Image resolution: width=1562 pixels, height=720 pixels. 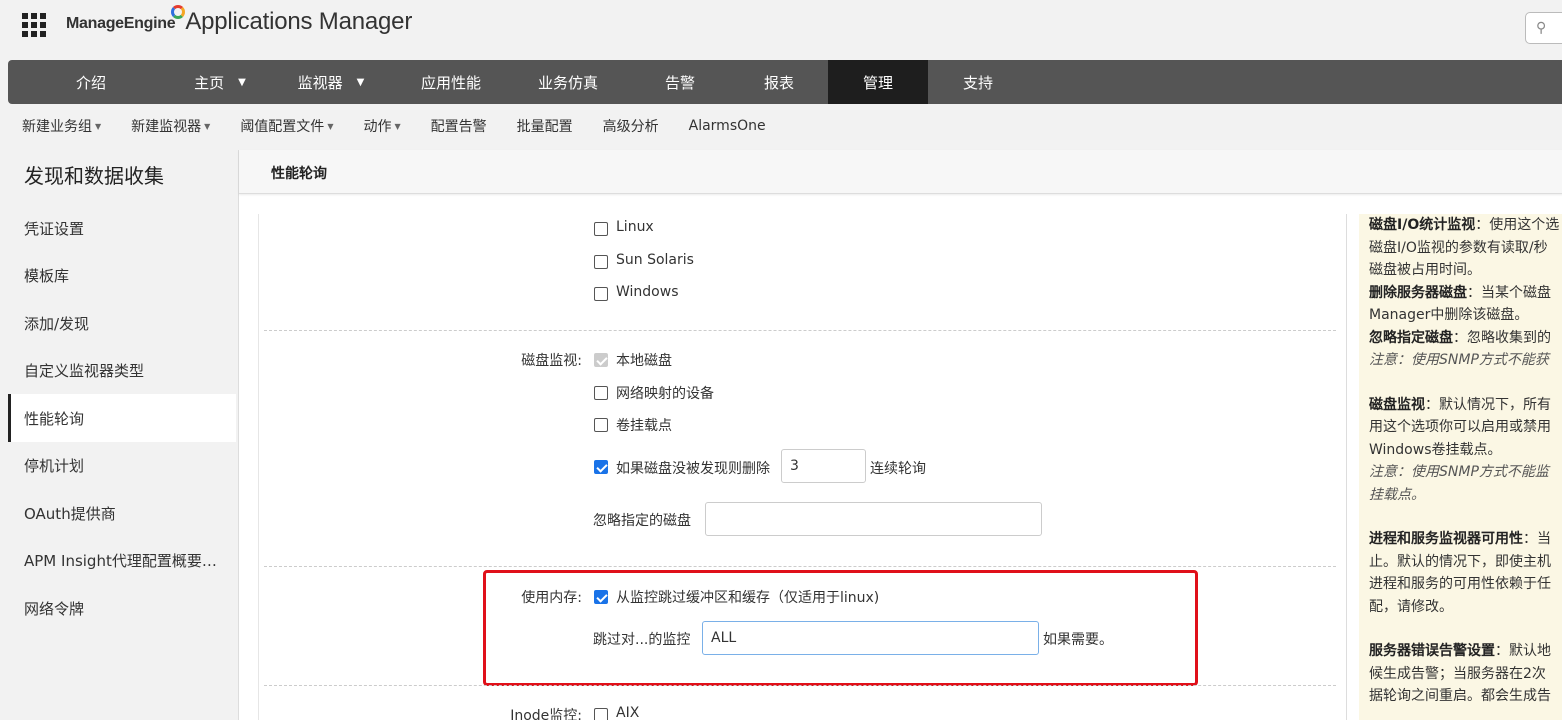 I want to click on help-line: 磁盘I/O统计监视：使用这个选, so click(x=1465, y=225).